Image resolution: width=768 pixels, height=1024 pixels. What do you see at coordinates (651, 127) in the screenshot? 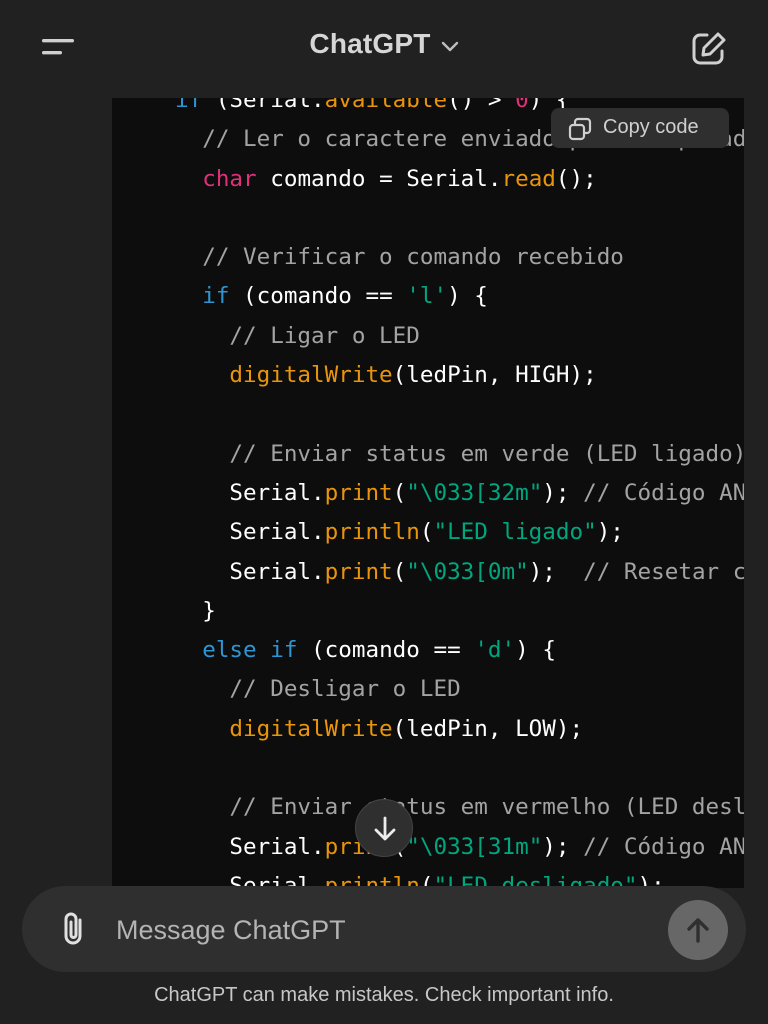
I see `copy-code-label: Copy code` at bounding box center [651, 127].